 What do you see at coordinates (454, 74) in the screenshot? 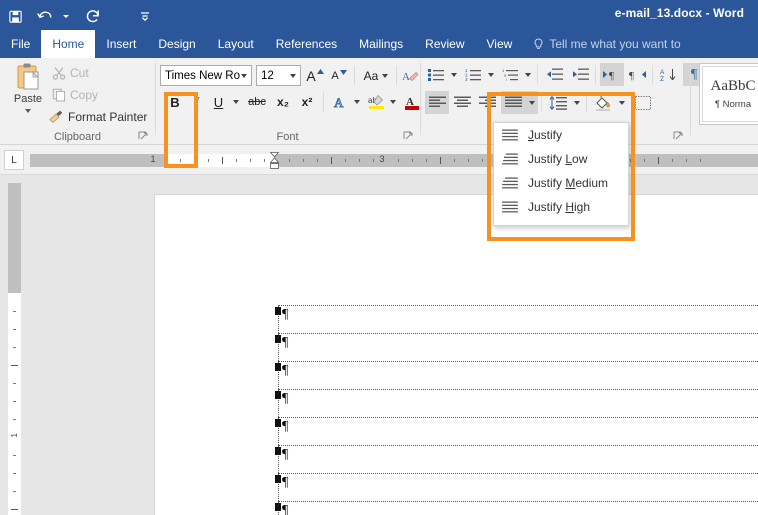
I see `bullets-chevron-down-icon` at bounding box center [454, 74].